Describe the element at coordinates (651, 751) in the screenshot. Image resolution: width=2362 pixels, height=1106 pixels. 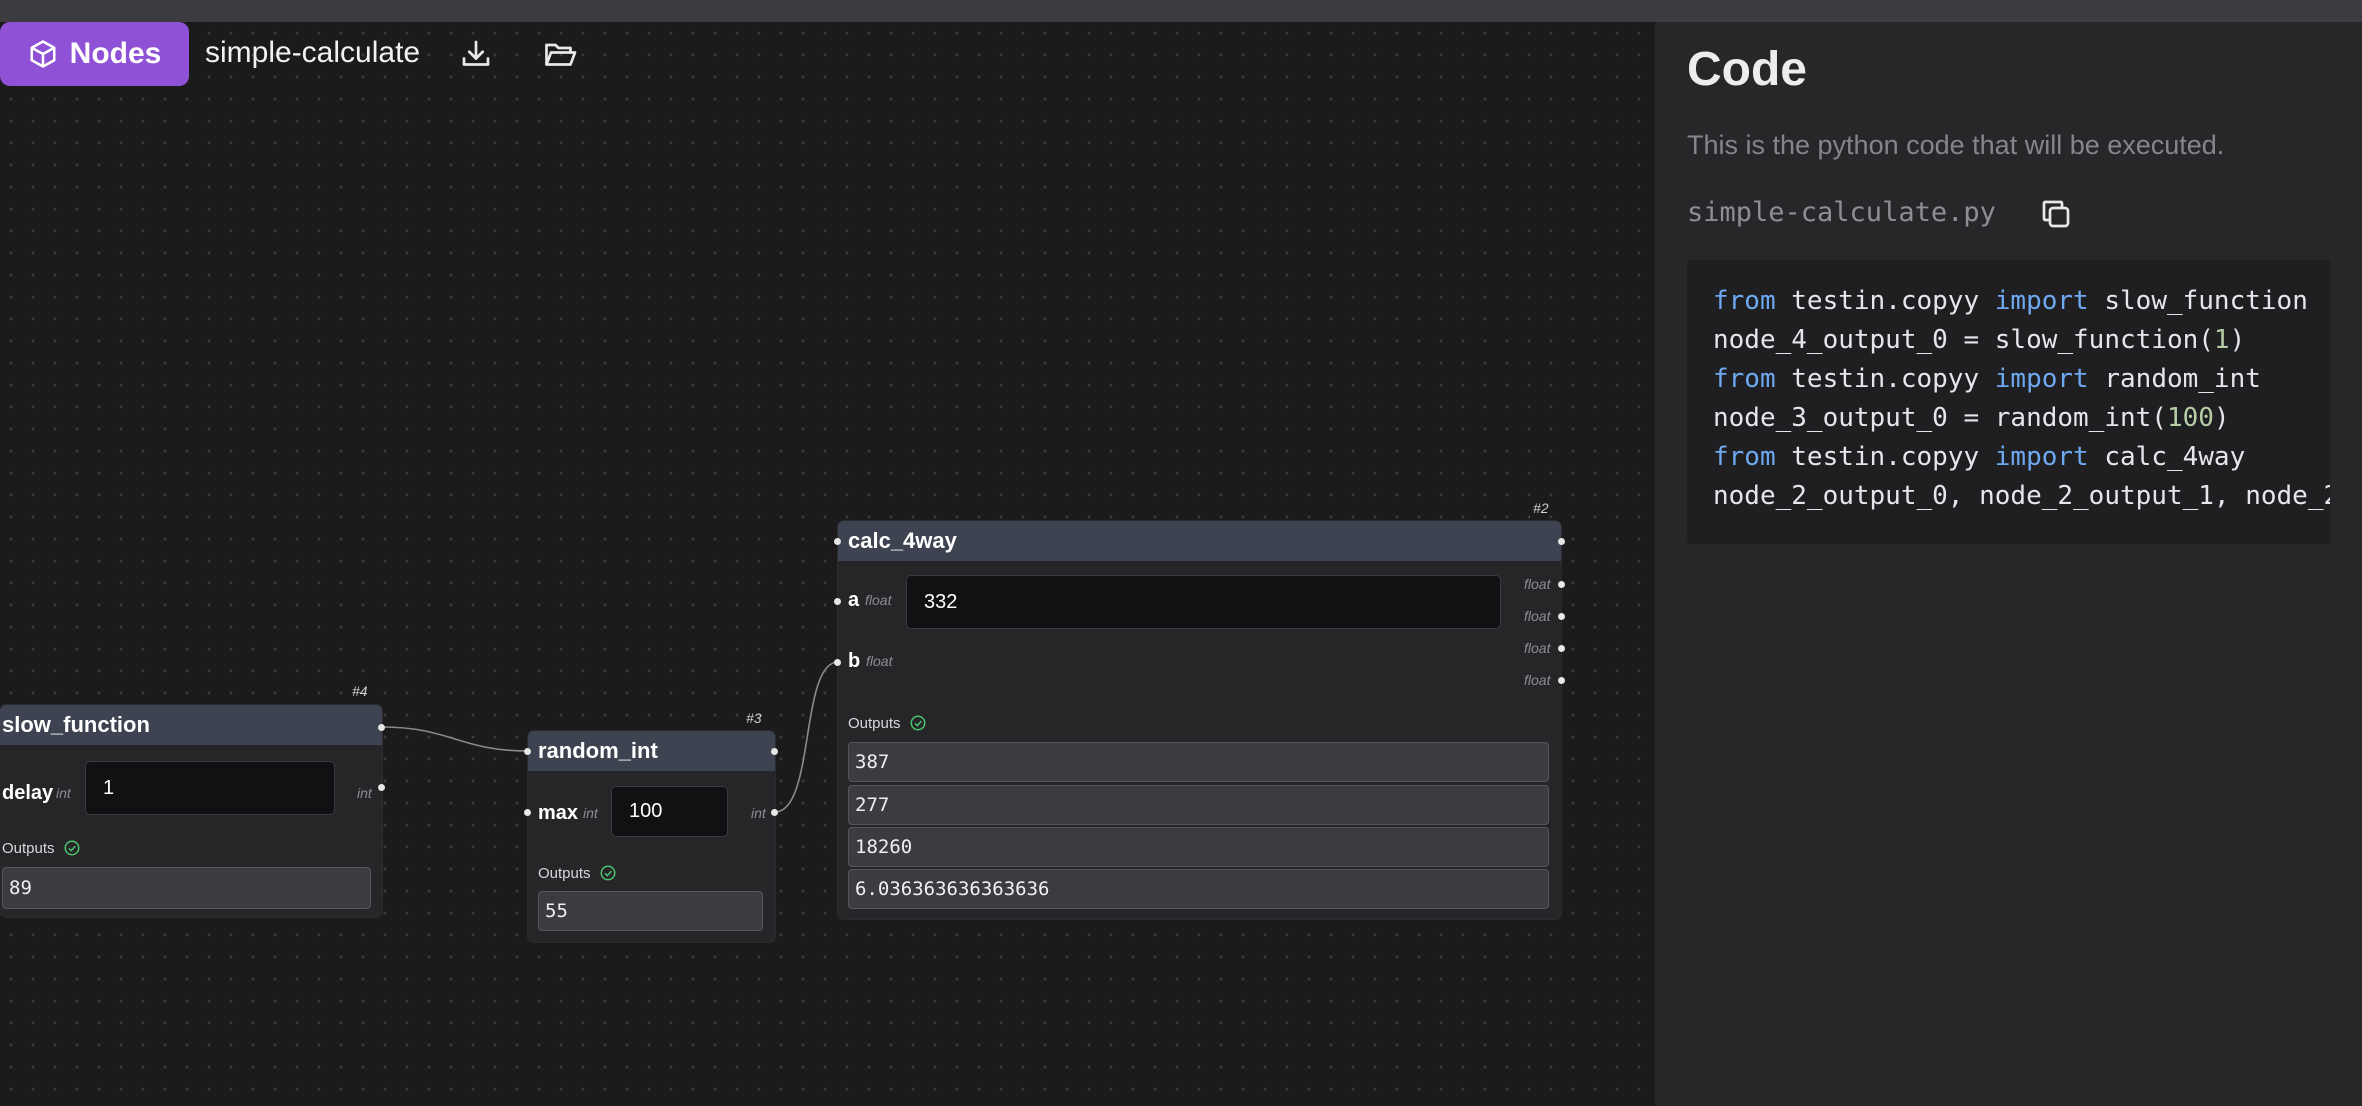
I see `node-title: random_int` at that location.